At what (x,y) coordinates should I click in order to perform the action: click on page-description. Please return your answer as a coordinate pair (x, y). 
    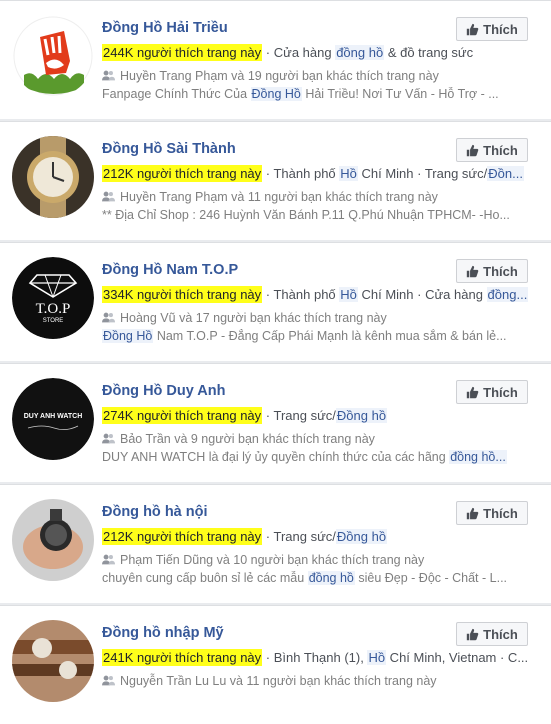
    Looking at the image, I should click on (320, 700).